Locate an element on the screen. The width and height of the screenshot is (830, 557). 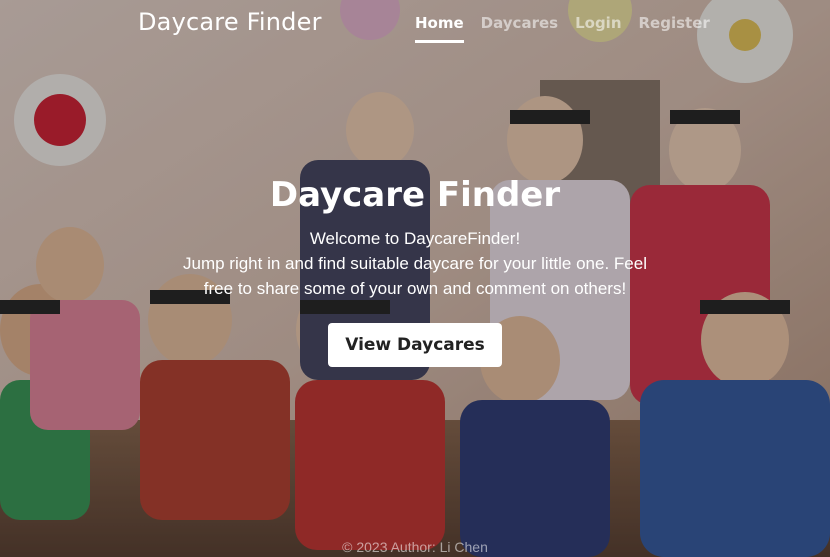
nav-links: Home Daycares Login Register is located at coordinates (562, 28).